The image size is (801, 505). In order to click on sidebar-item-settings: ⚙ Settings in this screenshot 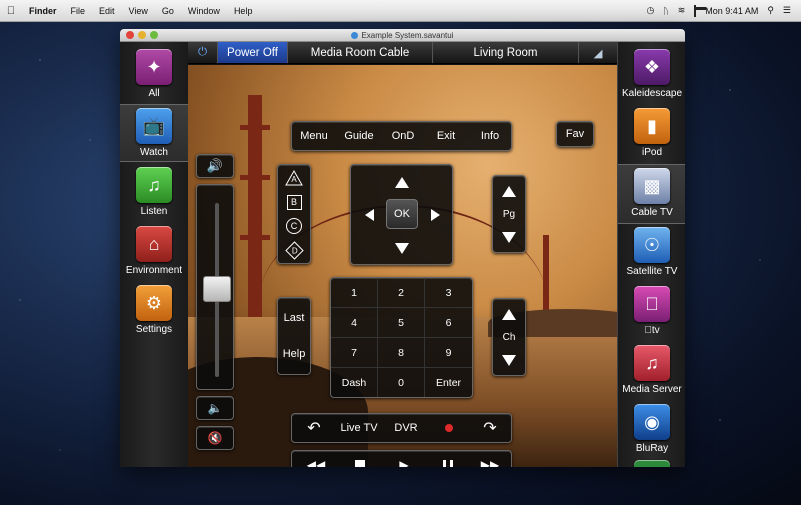, I will do `click(154, 313)`.